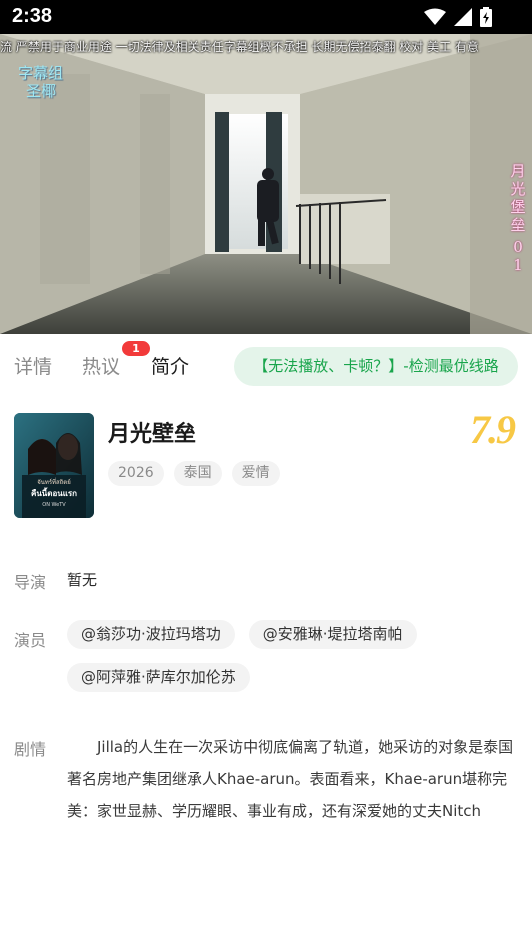  I want to click on video-overlay-title: 月光堡垒 01, so click(518, 218).